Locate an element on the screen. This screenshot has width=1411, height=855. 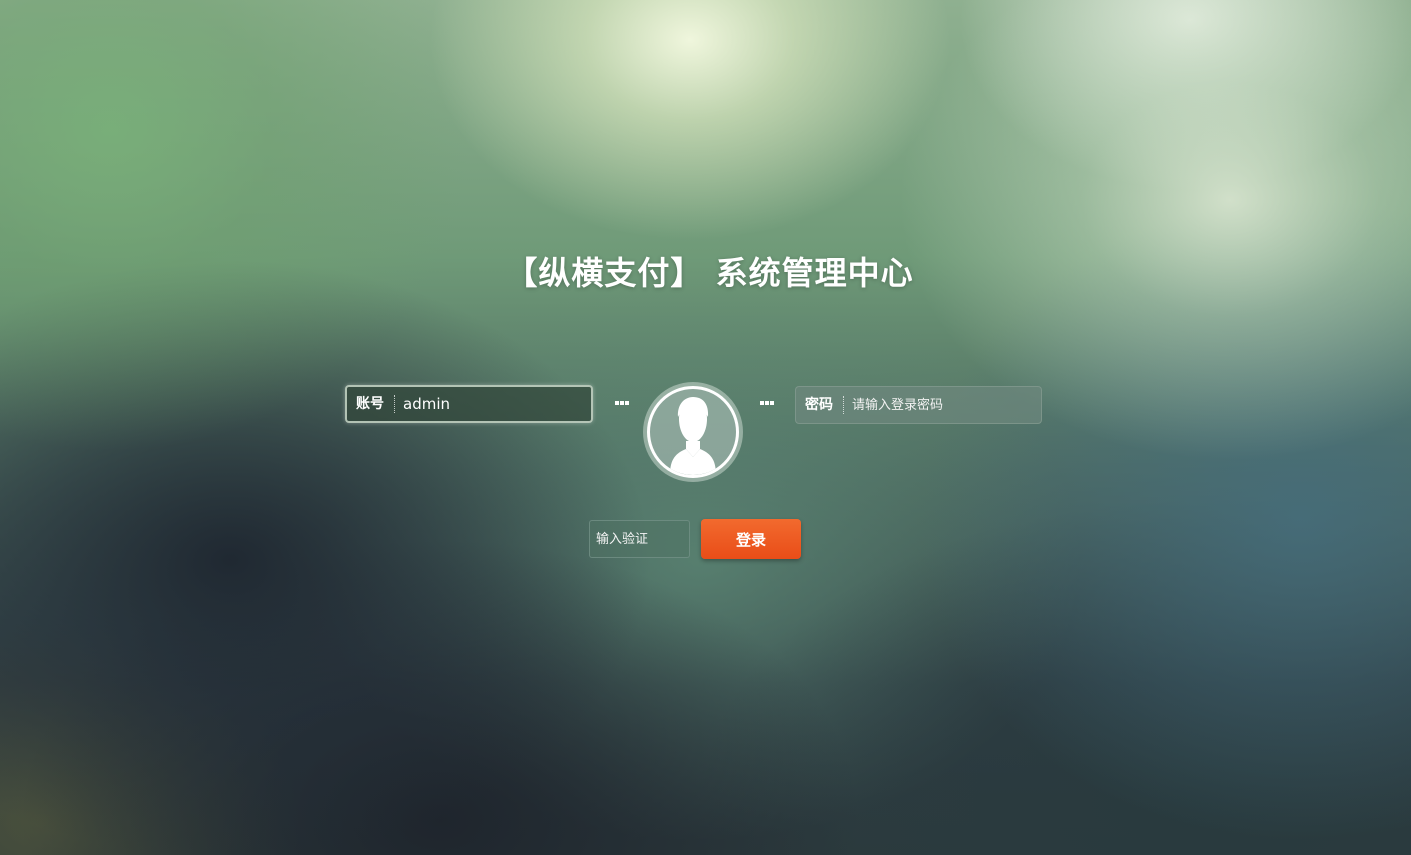
account-input is located at coordinates (493, 404).